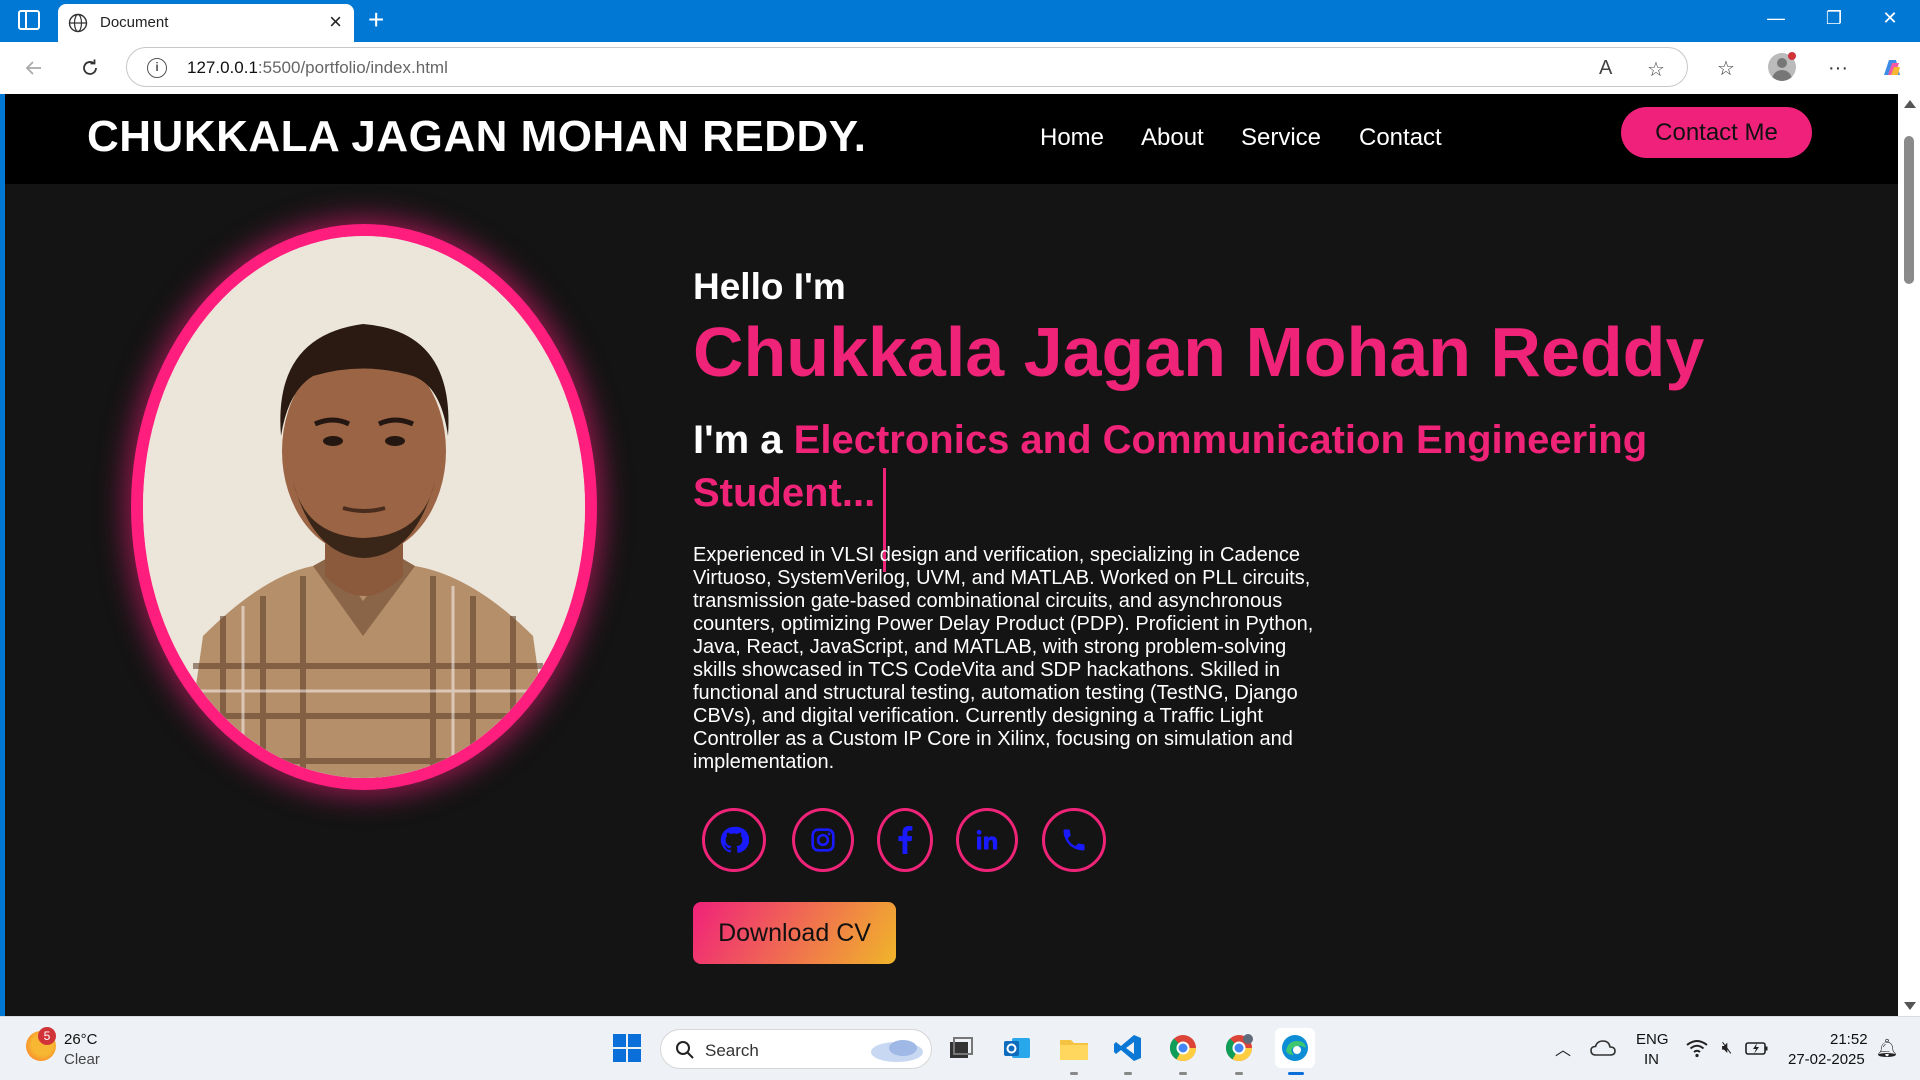  What do you see at coordinates (34, 68) in the screenshot?
I see `back-icon` at bounding box center [34, 68].